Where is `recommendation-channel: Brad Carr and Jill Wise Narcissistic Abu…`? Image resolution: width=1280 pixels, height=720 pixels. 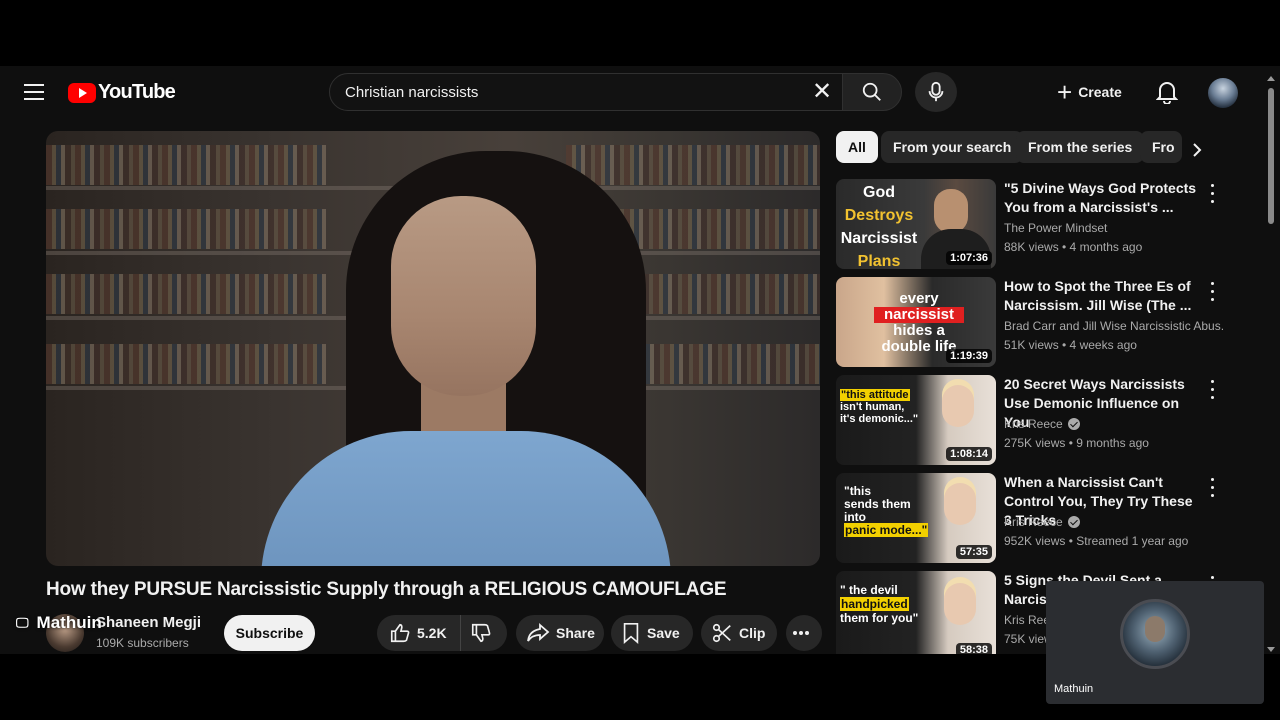
recommendation-channel: Brad Carr and Jill Wise Narcissistic Abu… is located at coordinates (1114, 326).